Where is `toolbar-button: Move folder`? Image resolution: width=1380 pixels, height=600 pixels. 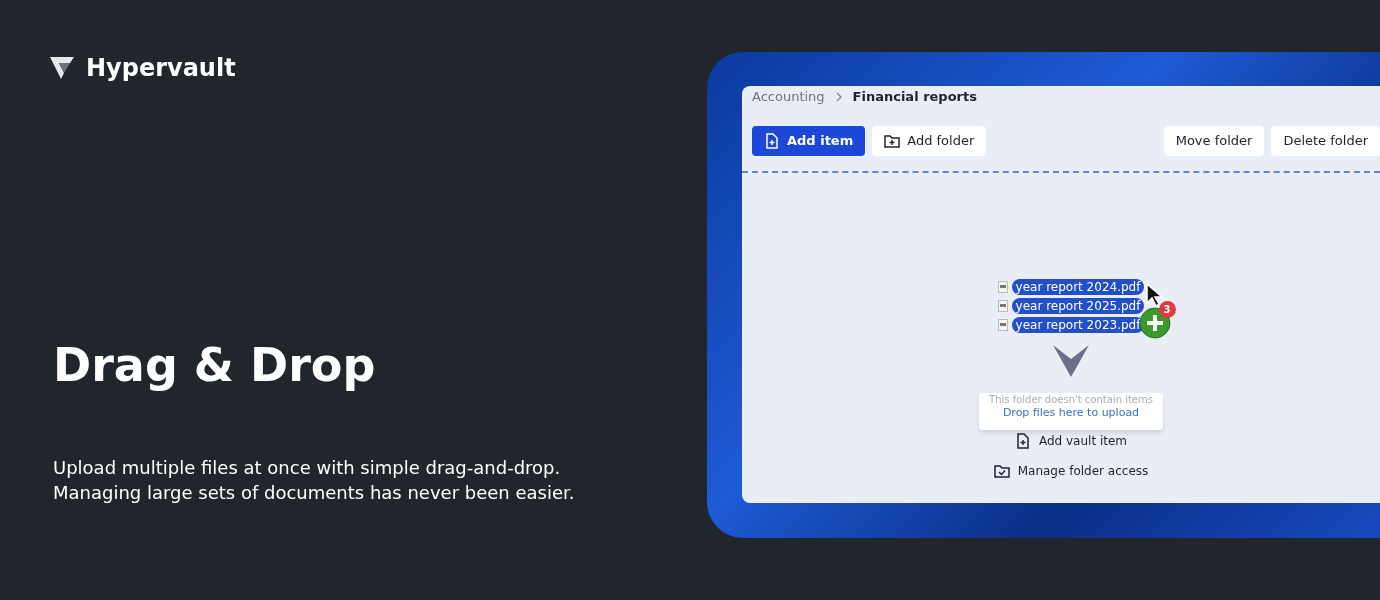 toolbar-button: Move folder is located at coordinates (1214, 141).